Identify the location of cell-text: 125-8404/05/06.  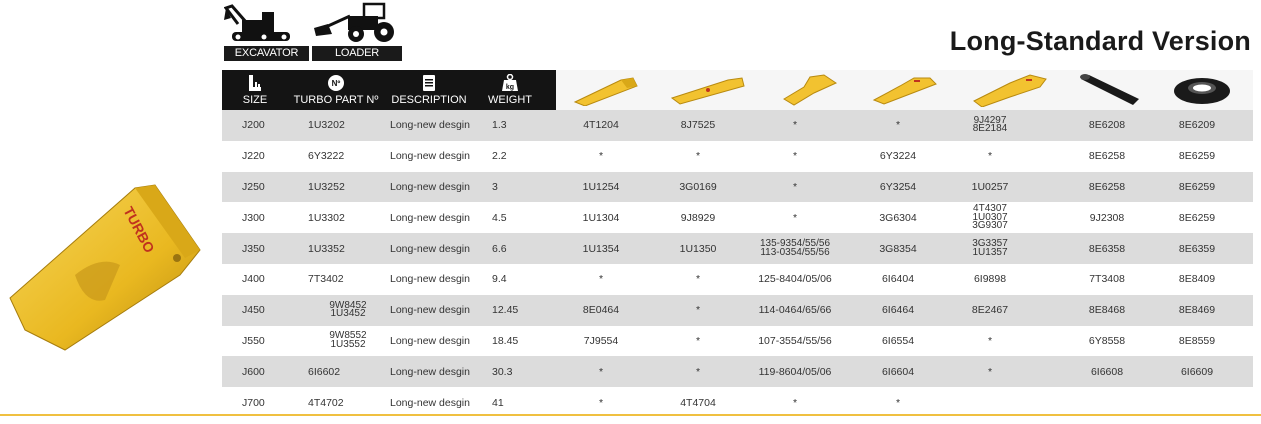
(795, 279).